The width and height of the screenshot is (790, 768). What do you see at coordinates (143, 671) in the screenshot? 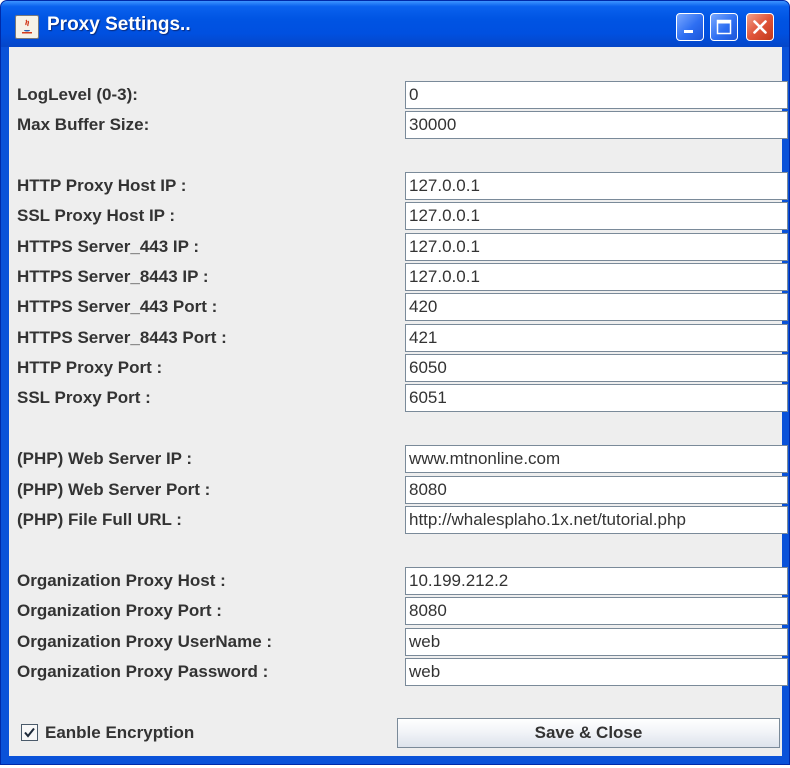
I see `field-label-org-proxy-password: Organization Proxy Password :` at bounding box center [143, 671].